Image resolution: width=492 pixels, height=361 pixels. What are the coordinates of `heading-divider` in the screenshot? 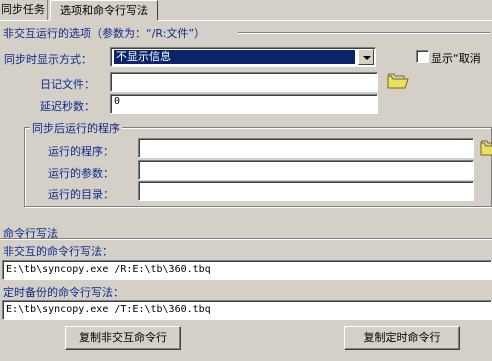 It's located at (364, 33).